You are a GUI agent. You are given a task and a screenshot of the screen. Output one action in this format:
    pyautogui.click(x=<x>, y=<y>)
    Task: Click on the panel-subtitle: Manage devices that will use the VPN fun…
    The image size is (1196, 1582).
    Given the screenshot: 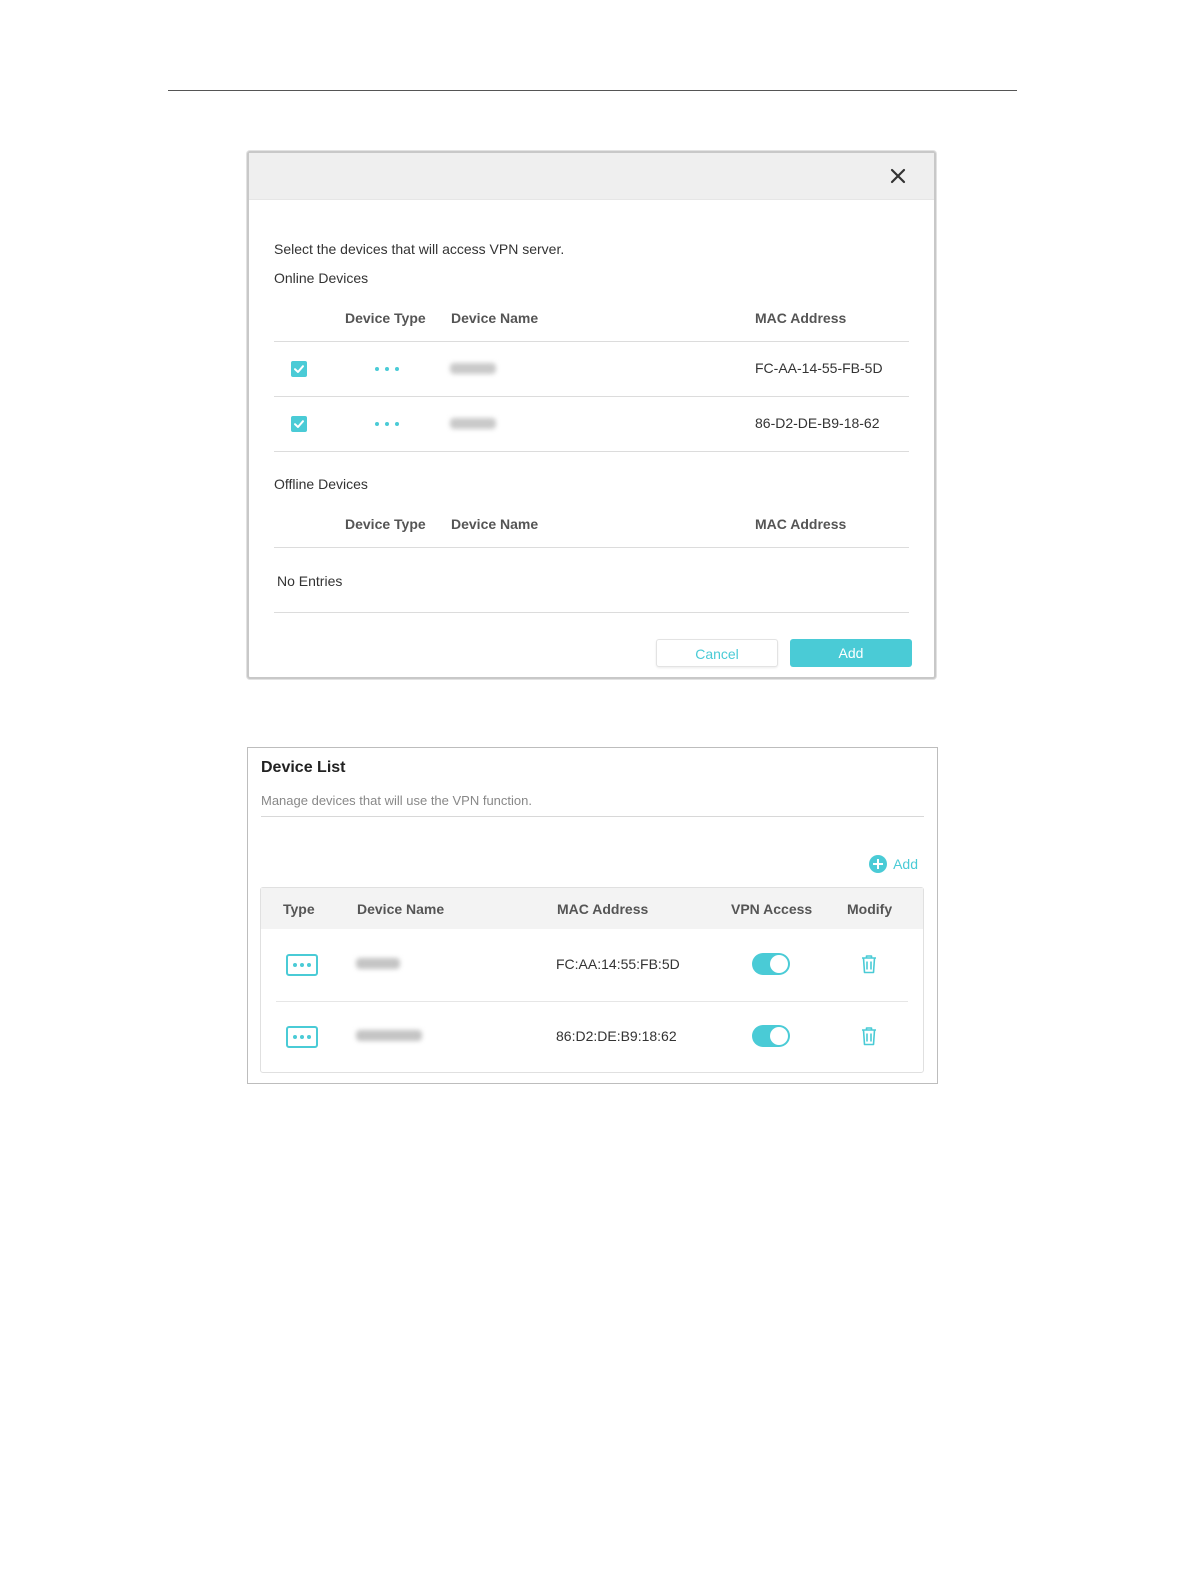 What is the action you would take?
    pyautogui.click(x=396, y=800)
    